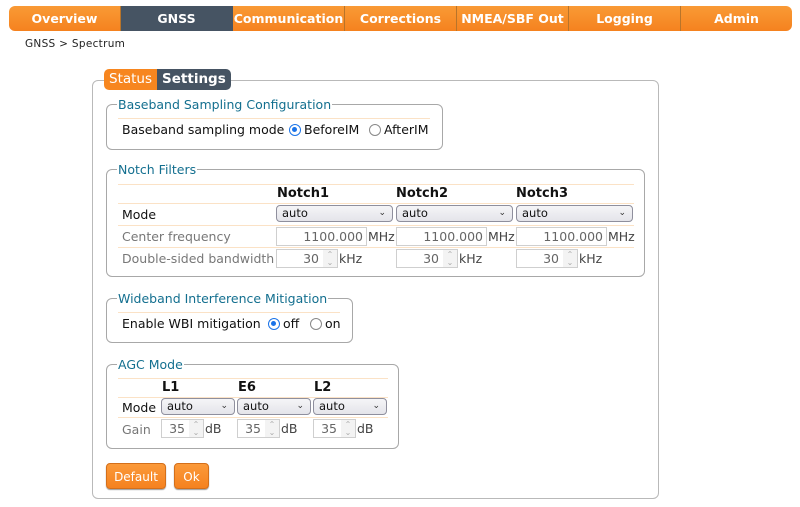 The image size is (800, 507). What do you see at coordinates (75, 44) in the screenshot?
I see `breadcrumb: GNSS > Spectrum` at bounding box center [75, 44].